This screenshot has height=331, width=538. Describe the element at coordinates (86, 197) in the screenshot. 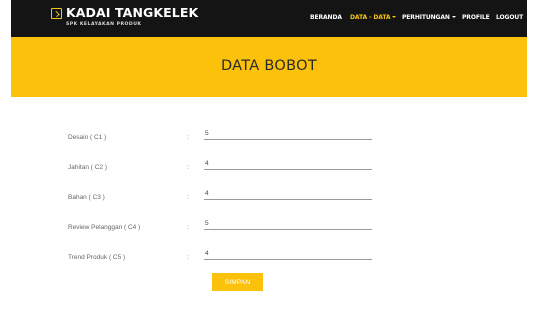

I see `field-label: Bahan ( C3 )` at that location.